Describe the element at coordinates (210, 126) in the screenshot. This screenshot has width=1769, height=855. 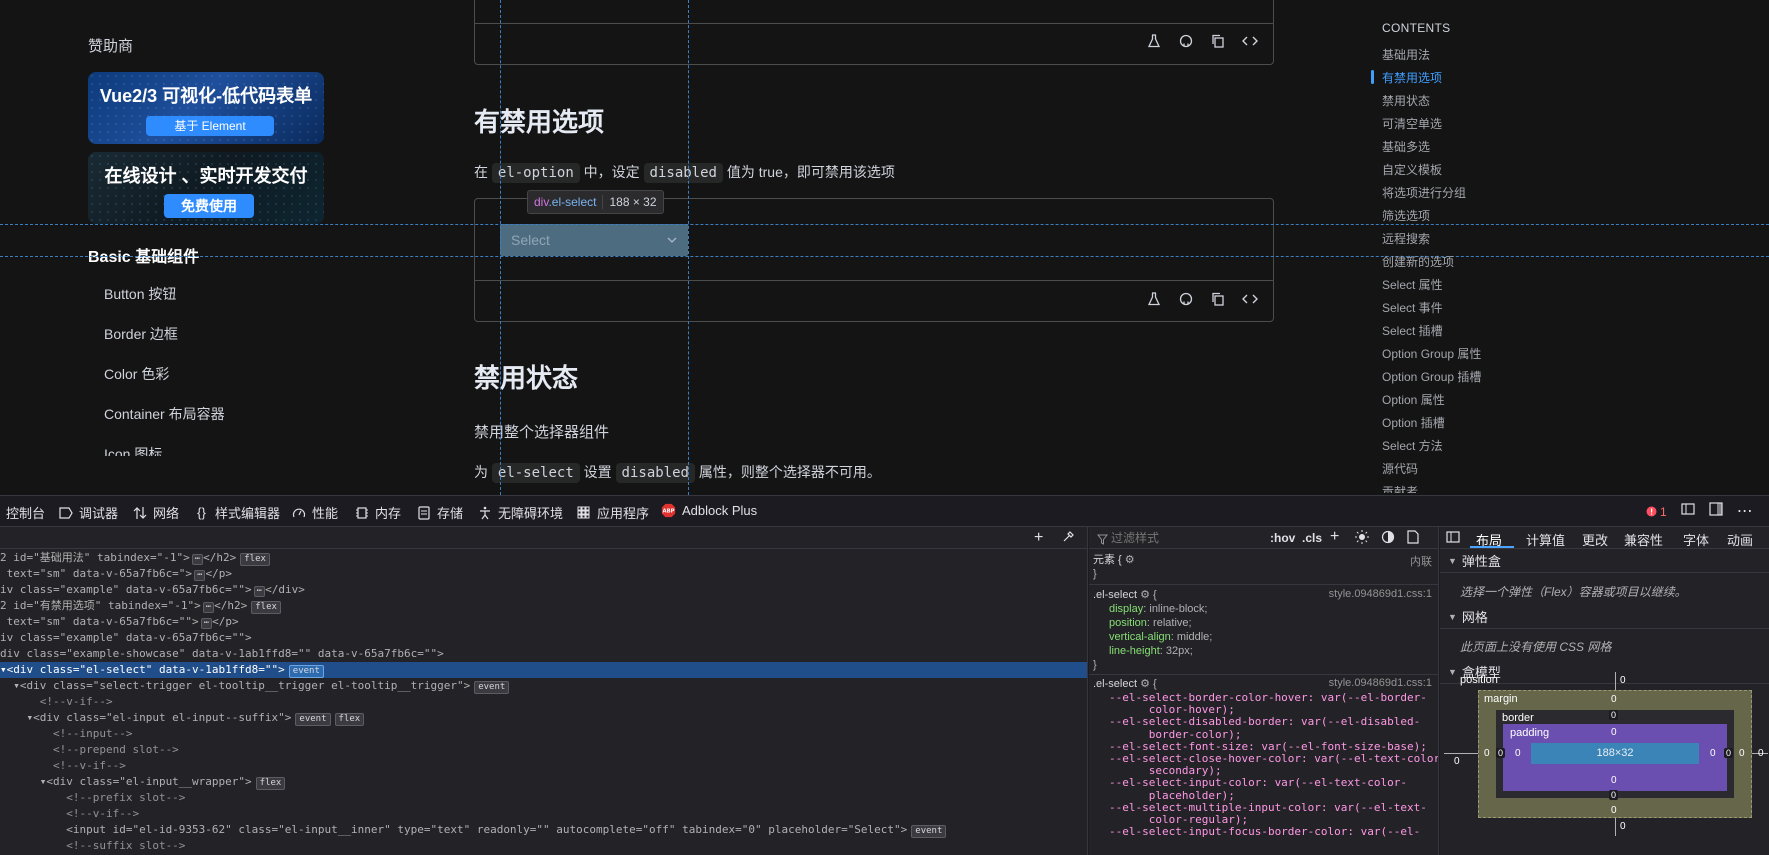
I see `banner-button: 基于 Element` at that location.